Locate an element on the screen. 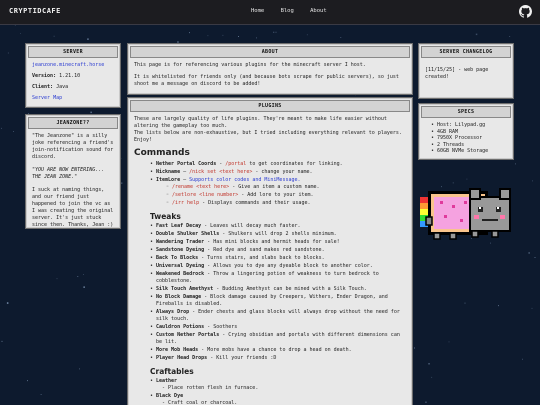  spec-item: 60GB NVMe Storage is located at coordinates (469, 151).